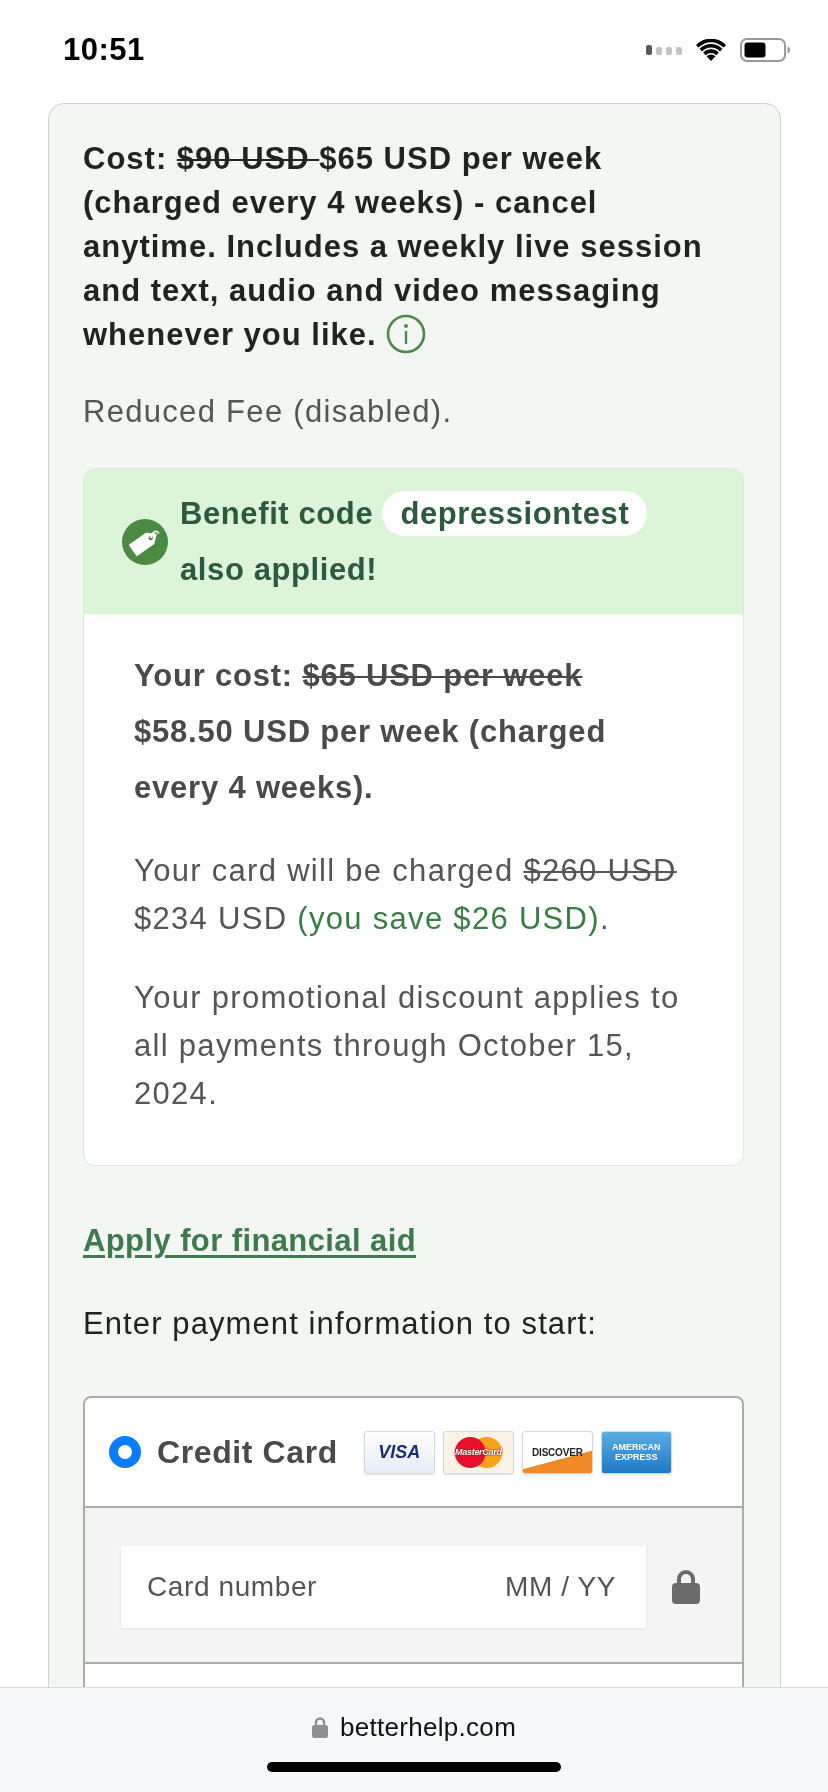  Describe the element at coordinates (546, 1587) in the screenshot. I see `expiry-input: MM / YY` at that location.